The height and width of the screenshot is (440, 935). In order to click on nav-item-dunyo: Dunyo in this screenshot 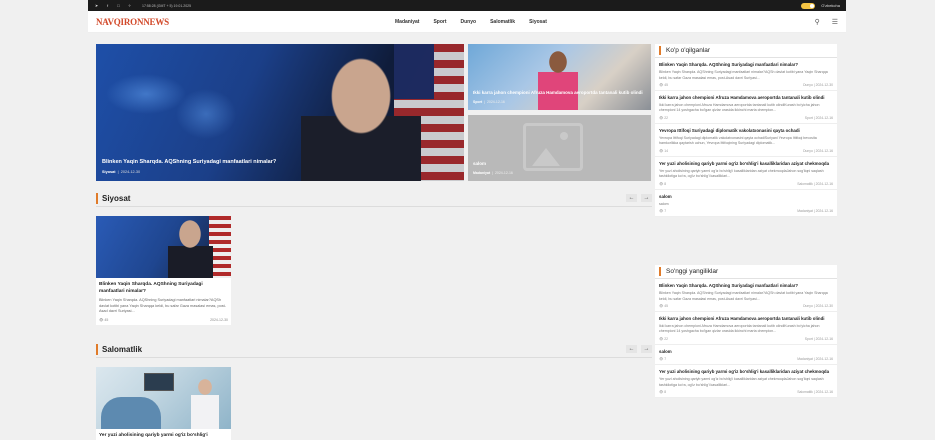, I will do `click(469, 22)`.